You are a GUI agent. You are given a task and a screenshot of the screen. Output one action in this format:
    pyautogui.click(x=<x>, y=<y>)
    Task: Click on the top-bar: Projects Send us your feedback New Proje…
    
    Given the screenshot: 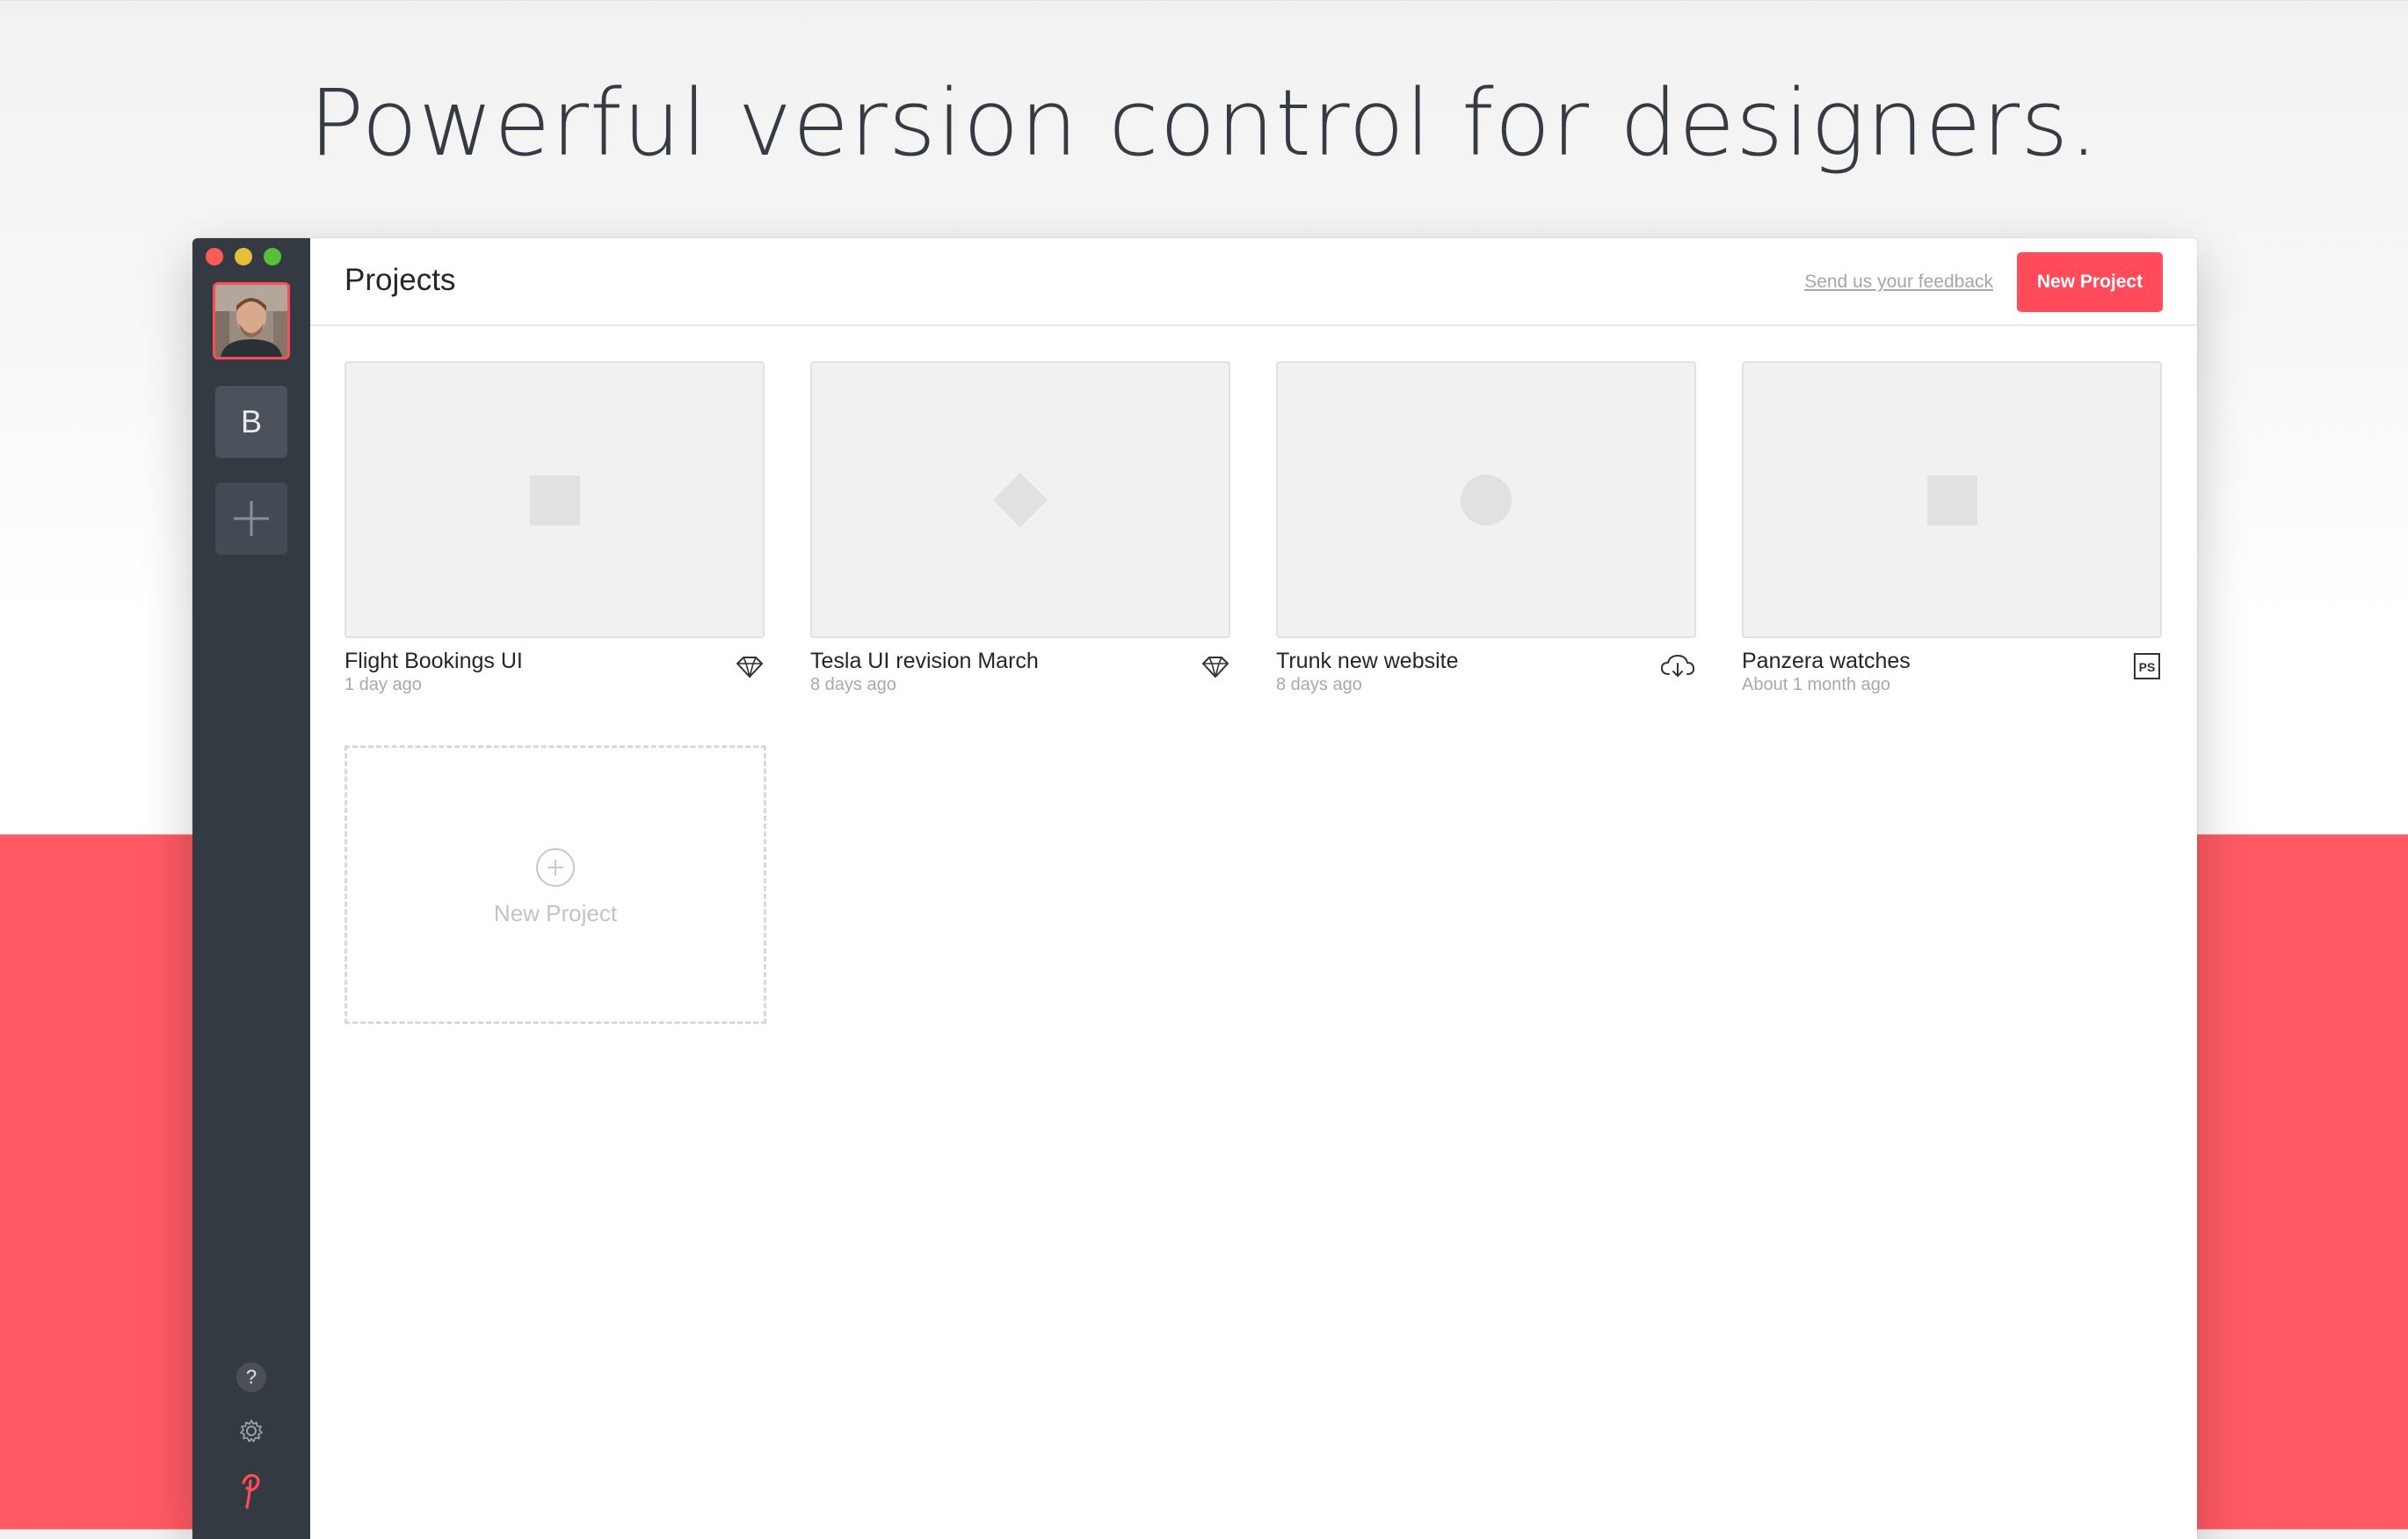 What is the action you would take?
    pyautogui.click(x=1253, y=282)
    